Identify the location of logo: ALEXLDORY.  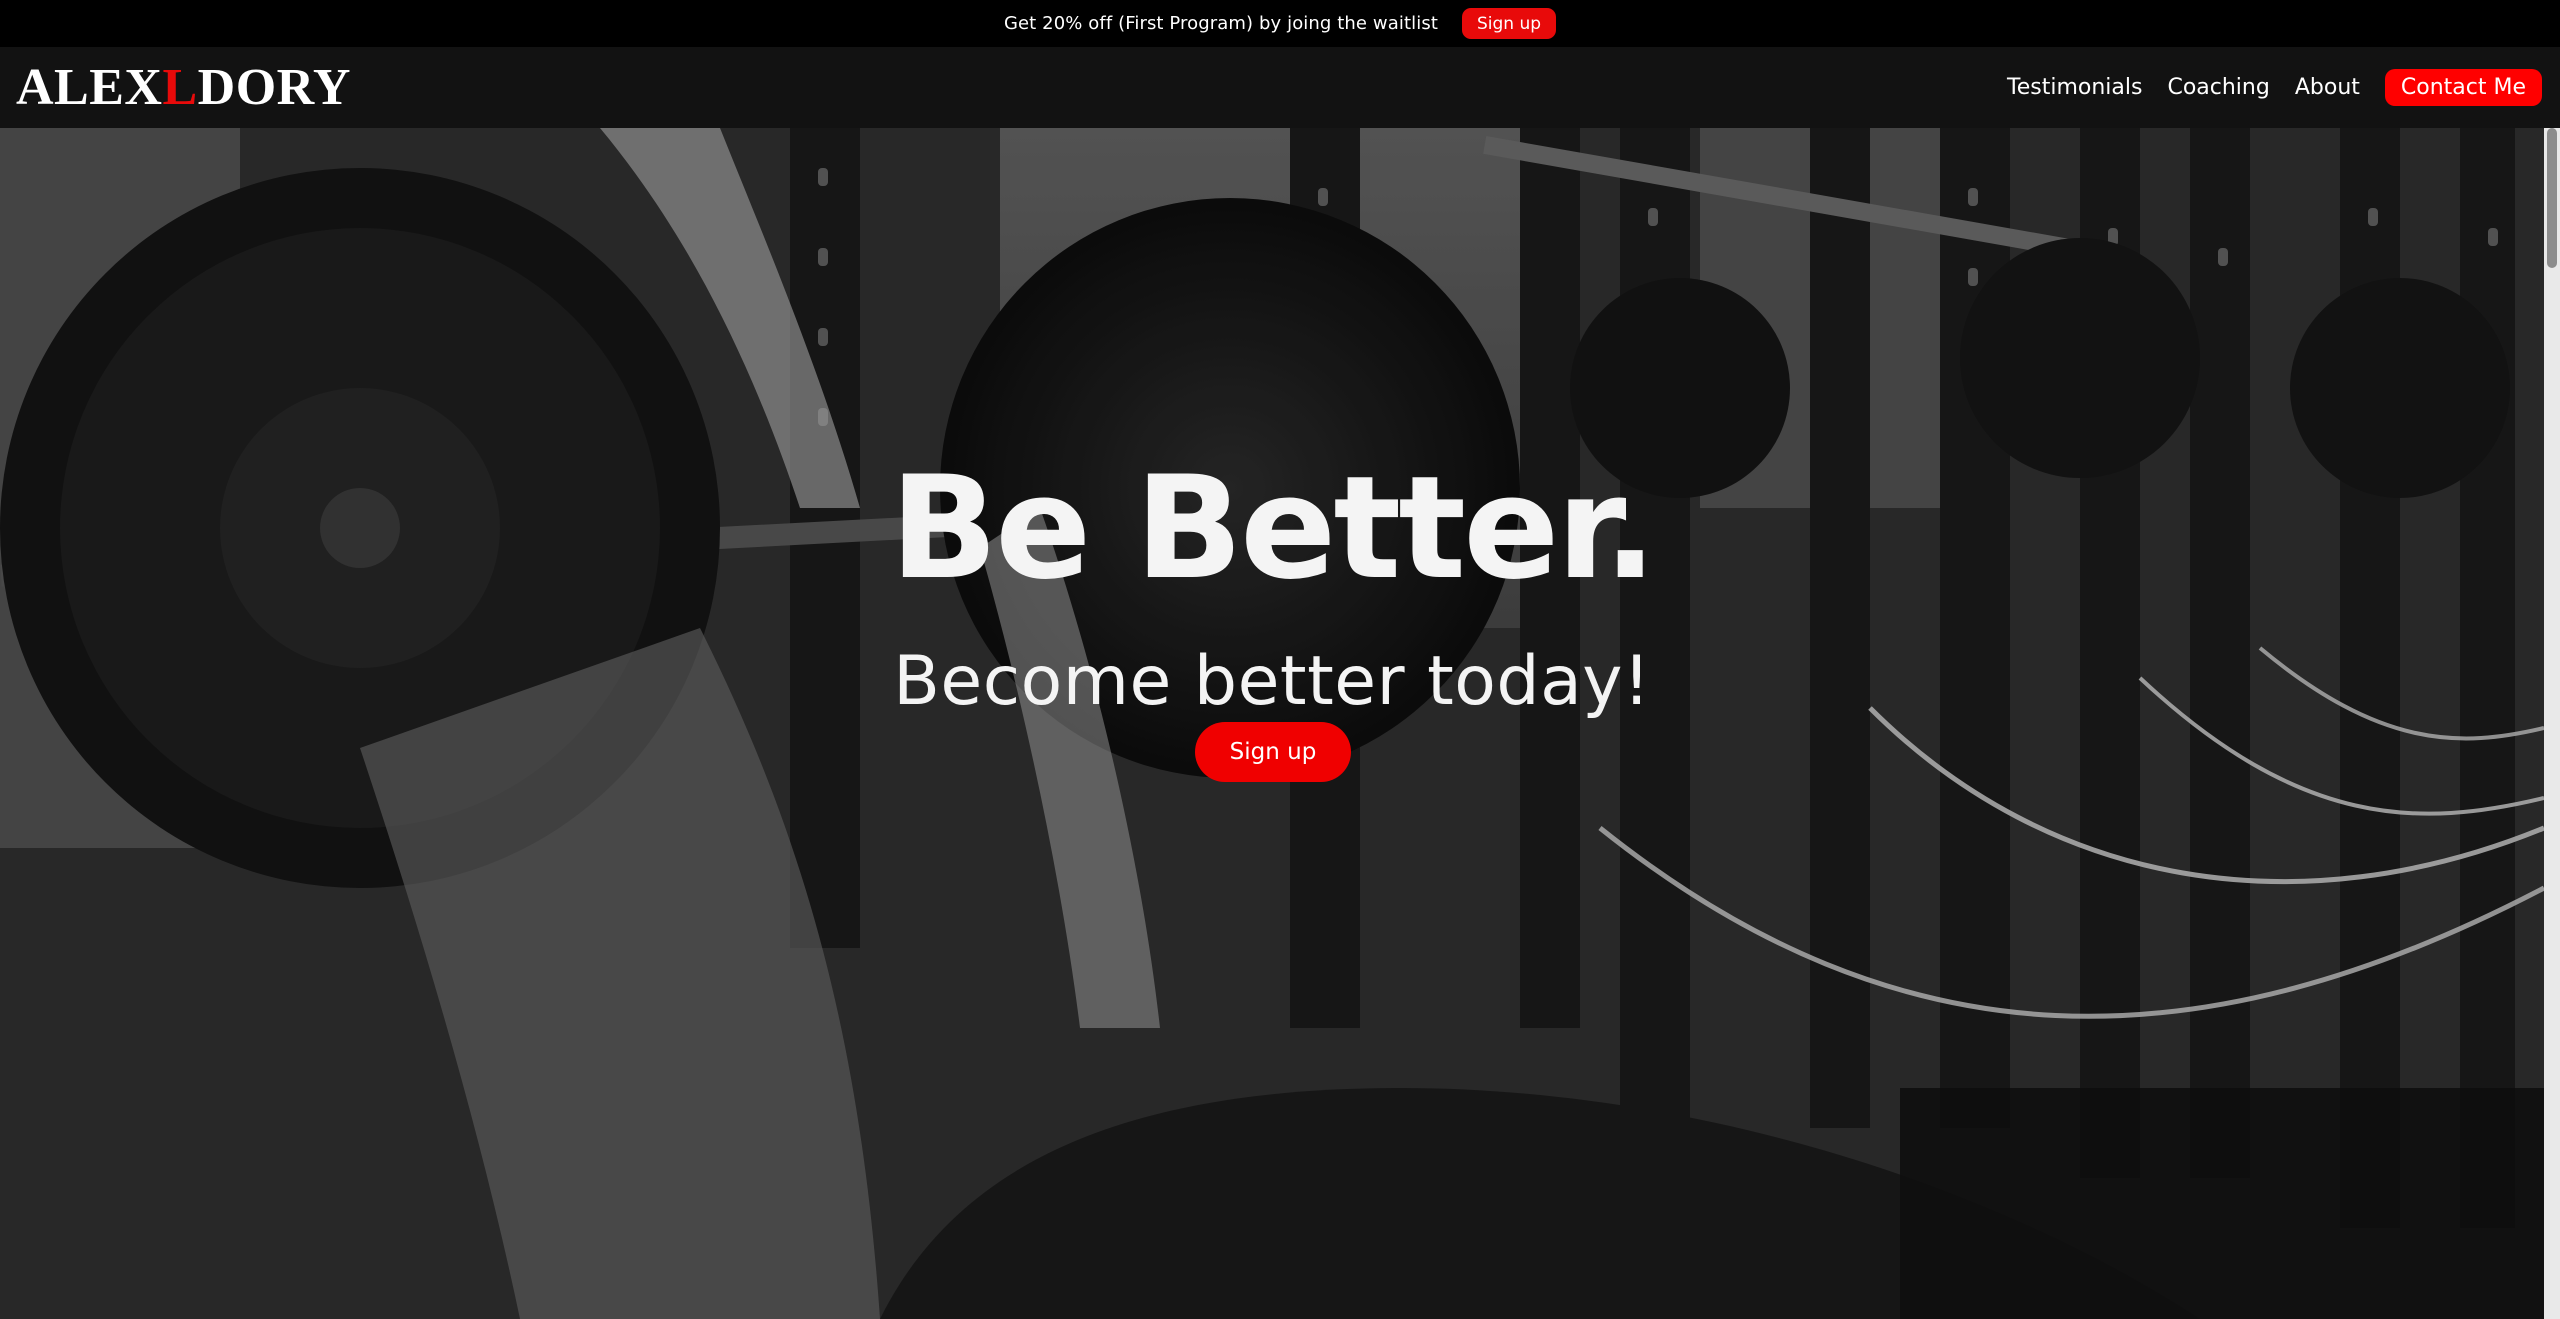
(183, 87).